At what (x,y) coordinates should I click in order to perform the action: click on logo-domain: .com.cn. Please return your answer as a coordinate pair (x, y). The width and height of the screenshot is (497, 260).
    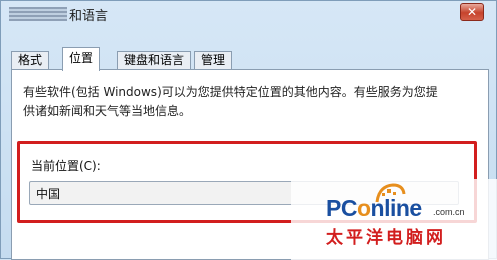
    Looking at the image, I should click on (449, 212).